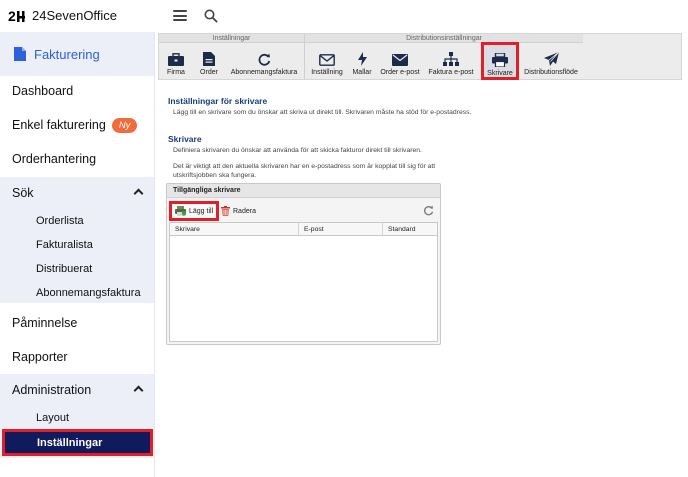 The image size is (688, 477). I want to click on order-button: Order, so click(209, 61).